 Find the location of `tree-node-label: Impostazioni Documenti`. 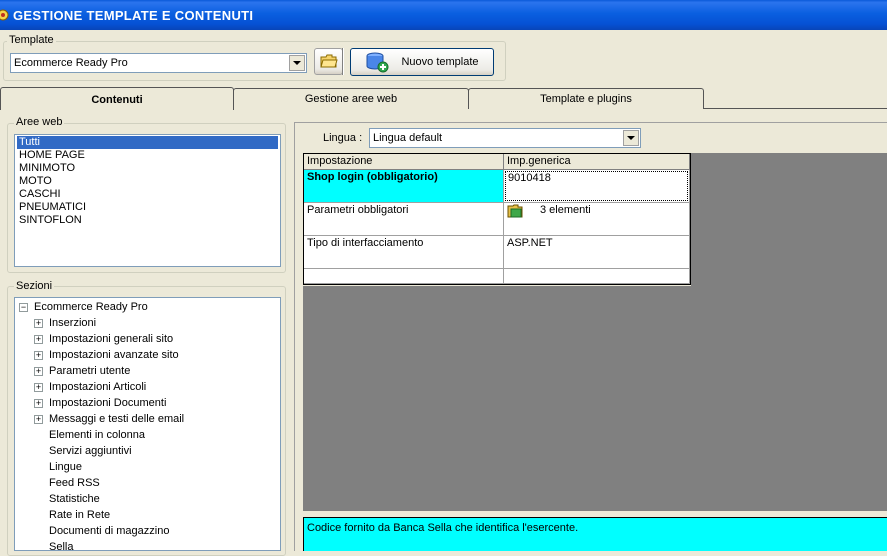

tree-node-label: Impostazioni Documenti is located at coordinates (108, 403).